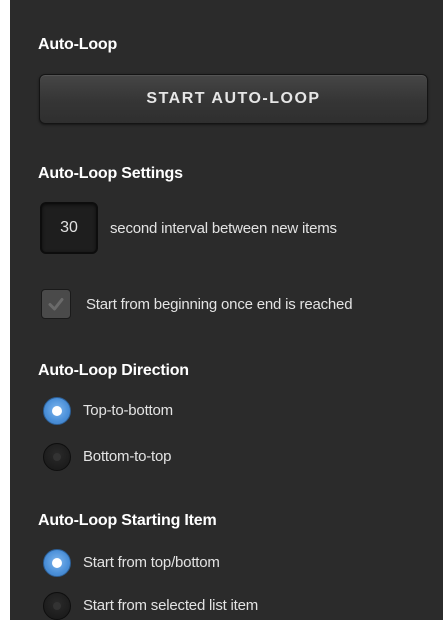  I want to click on auto-loop-direction-heading: Auto-Loop Direction, so click(113, 370).